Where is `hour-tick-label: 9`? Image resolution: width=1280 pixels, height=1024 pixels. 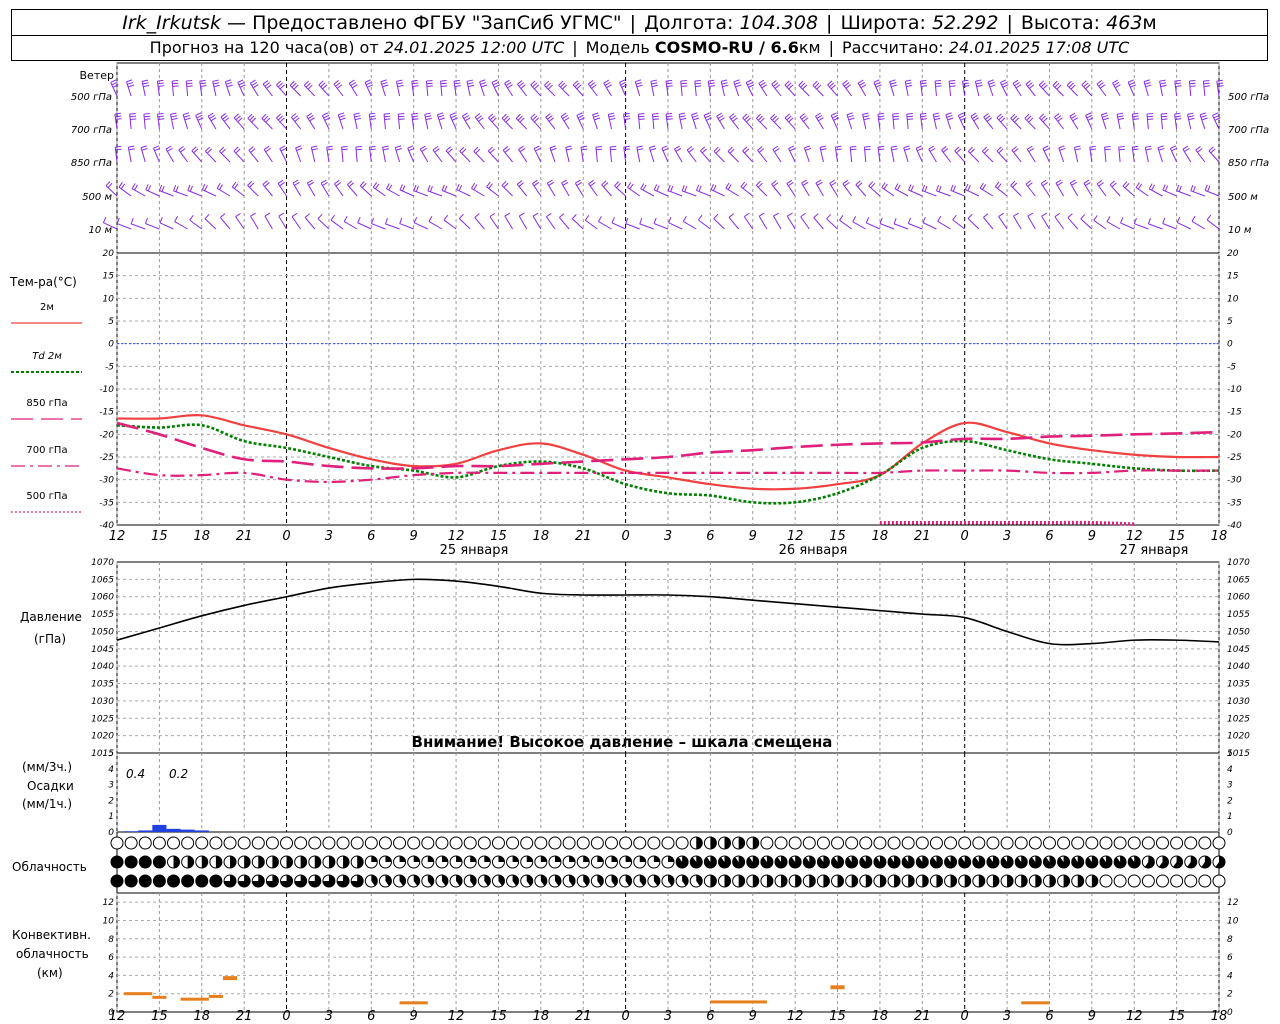 hour-tick-label: 9 is located at coordinates (414, 1016).